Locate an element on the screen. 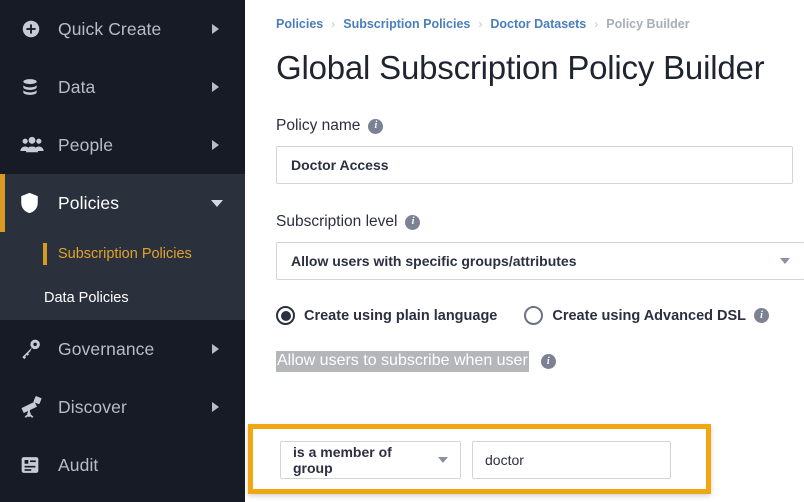  radio-create-using-plain-language: Create using plain language is located at coordinates (386, 315).